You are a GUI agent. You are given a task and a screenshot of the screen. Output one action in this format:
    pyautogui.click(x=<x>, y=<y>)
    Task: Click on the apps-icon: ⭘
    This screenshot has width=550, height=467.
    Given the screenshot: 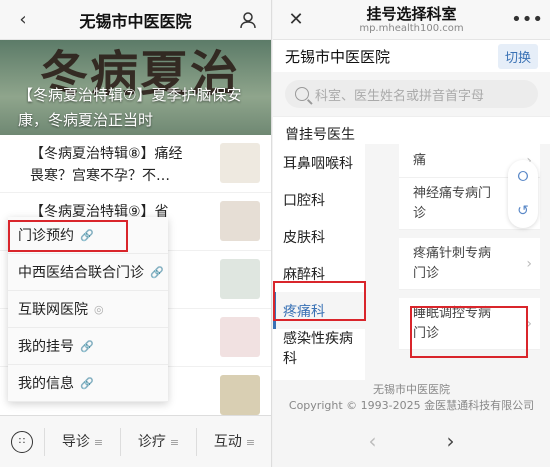 What is the action you would take?
    pyautogui.click(x=522, y=177)
    